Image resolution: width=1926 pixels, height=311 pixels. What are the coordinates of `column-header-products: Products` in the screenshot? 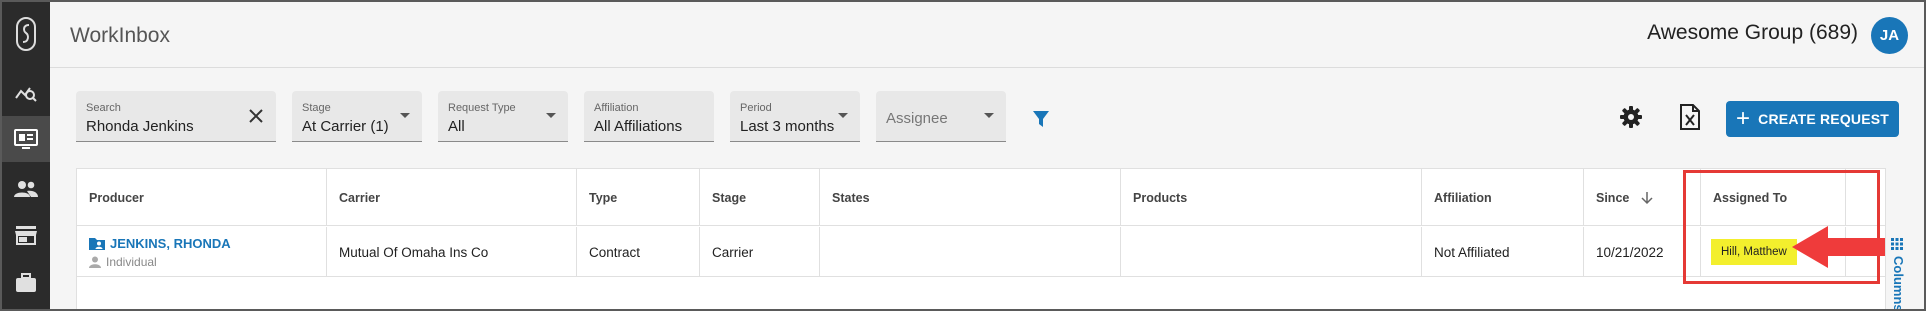 It's located at (1271, 197).